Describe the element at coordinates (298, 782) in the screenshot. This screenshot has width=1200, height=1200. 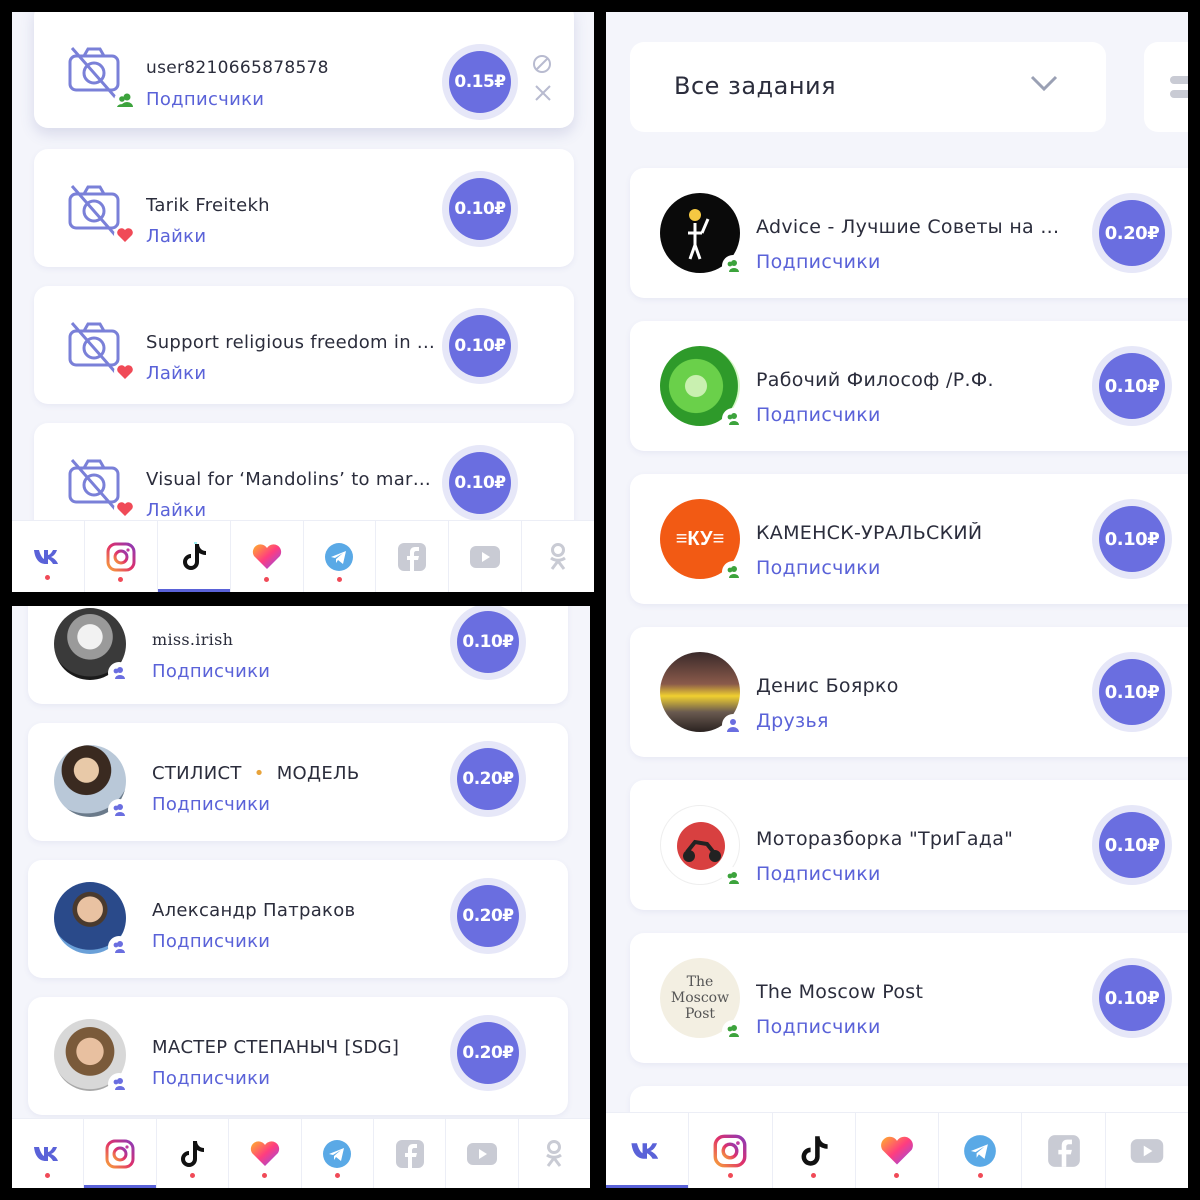
I see `task-card: СТИЛИСТ • МОДЕЛЬ Подписчики 0.20₽` at that location.